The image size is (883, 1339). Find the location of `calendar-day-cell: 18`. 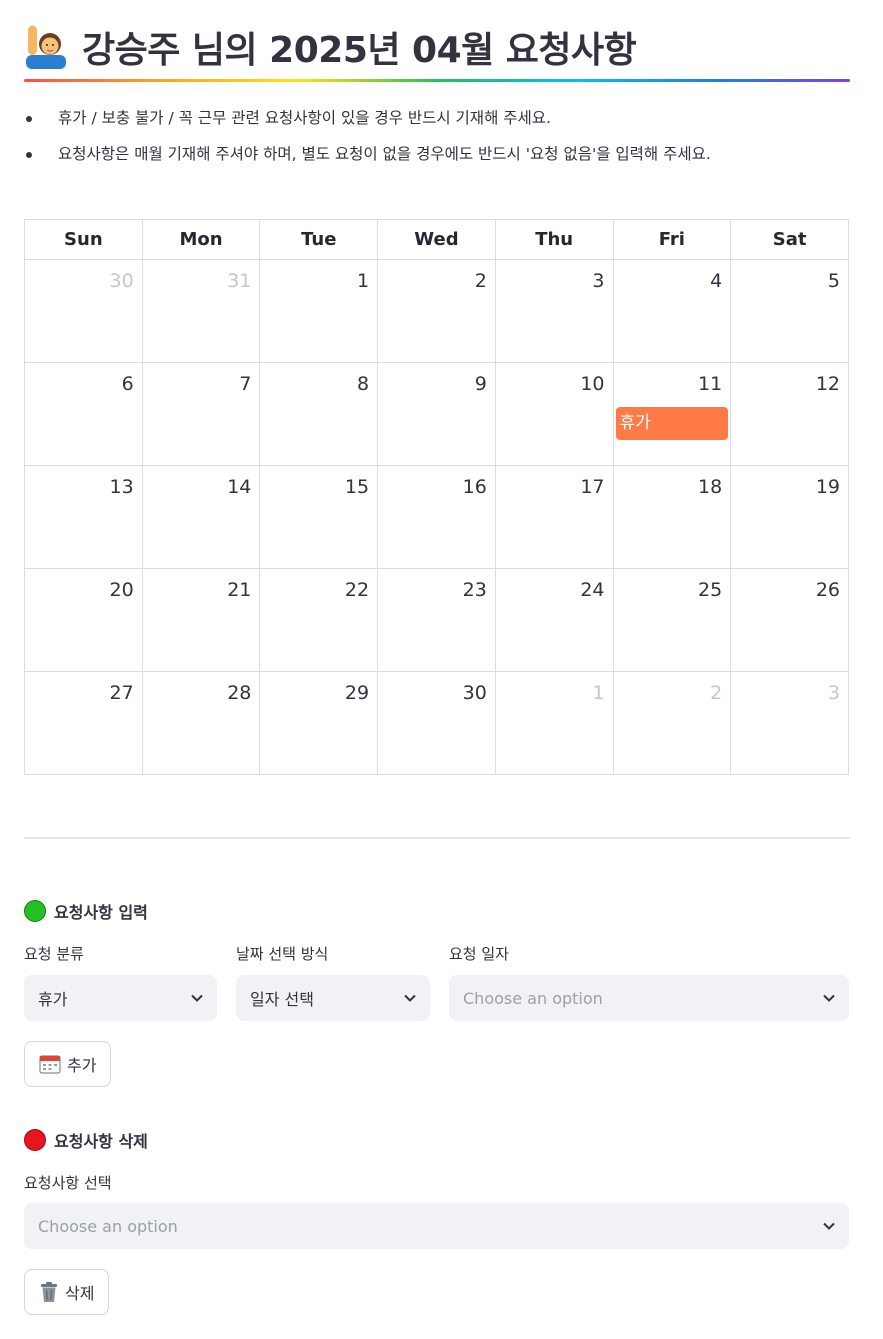

calendar-day-cell: 18 is located at coordinates (672, 517).